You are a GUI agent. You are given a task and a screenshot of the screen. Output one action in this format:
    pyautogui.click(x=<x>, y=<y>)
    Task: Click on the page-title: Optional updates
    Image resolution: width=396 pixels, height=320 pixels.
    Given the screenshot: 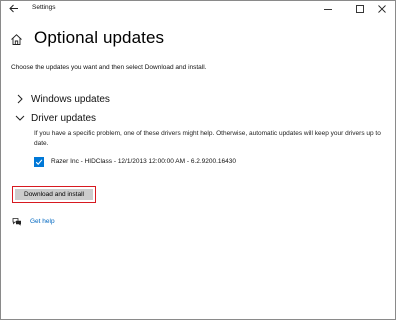 What is the action you would take?
    pyautogui.click(x=99, y=37)
    